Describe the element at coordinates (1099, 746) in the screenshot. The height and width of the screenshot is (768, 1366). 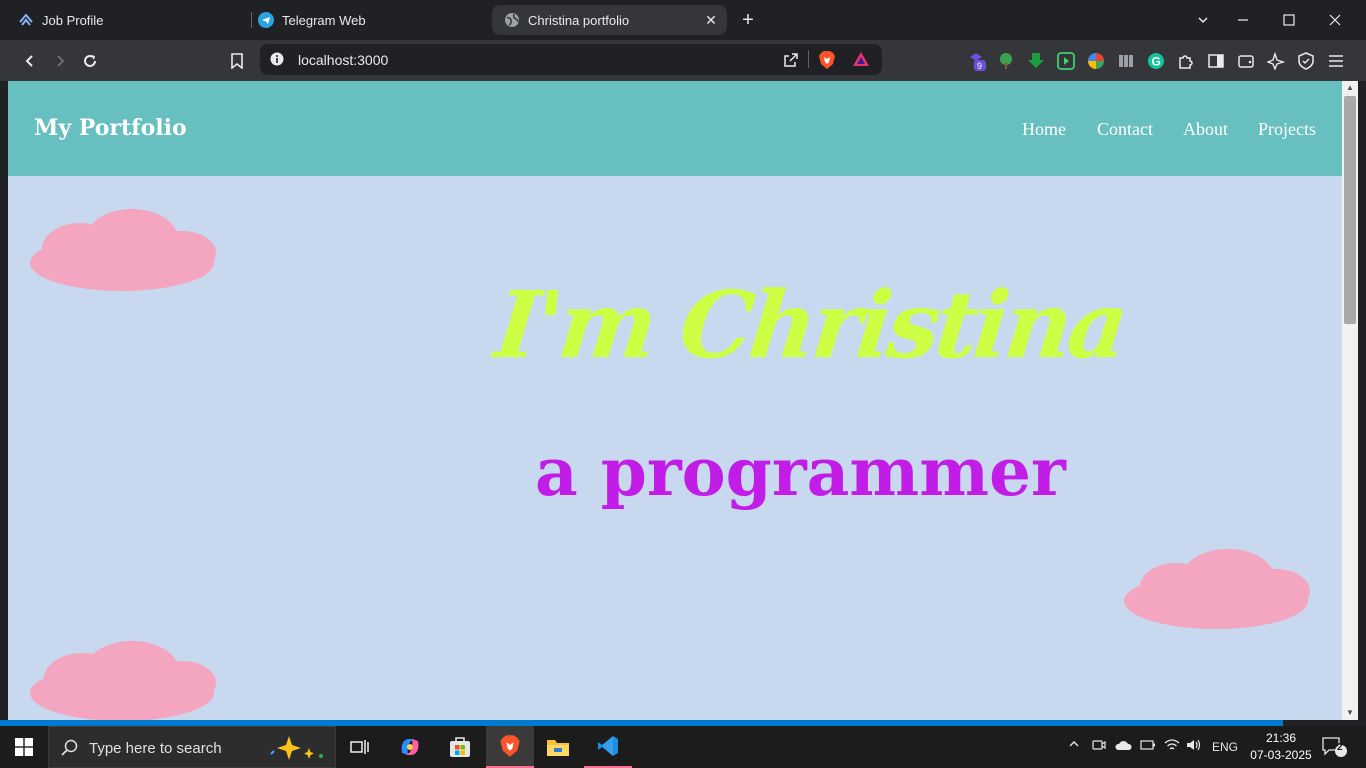
I see `meet-now-icon` at that location.